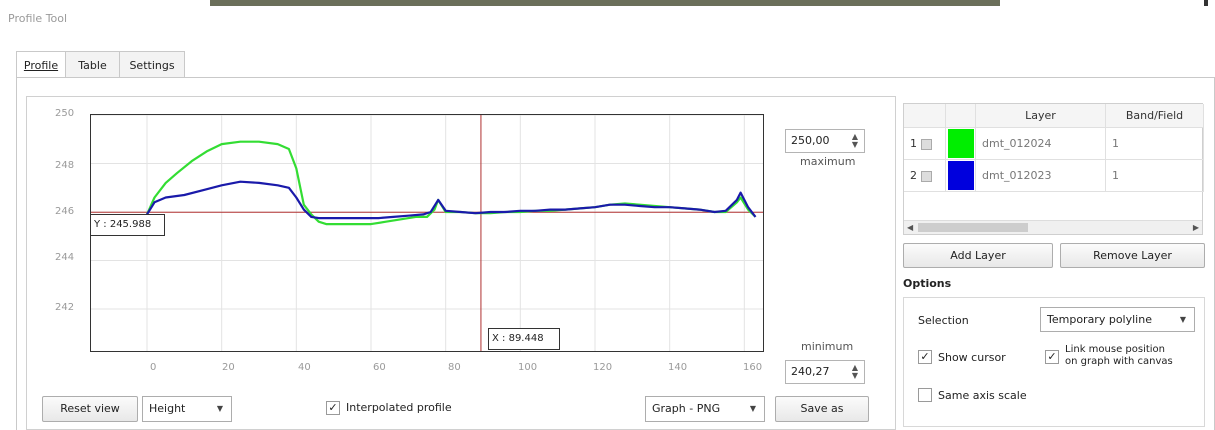  What do you see at coordinates (65, 307) in the screenshot?
I see `y-tick-label: 242` at bounding box center [65, 307].